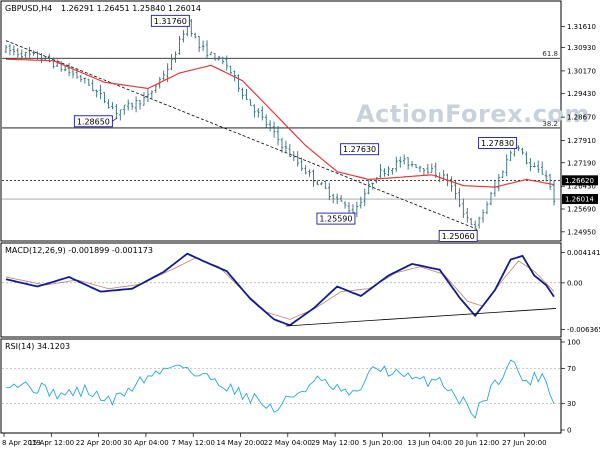 Image resolution: width=600 pixels, height=450 pixels. What do you see at coordinates (569, 431) in the screenshot?
I see `rsi-y-tick-label: 0` at bounding box center [569, 431].